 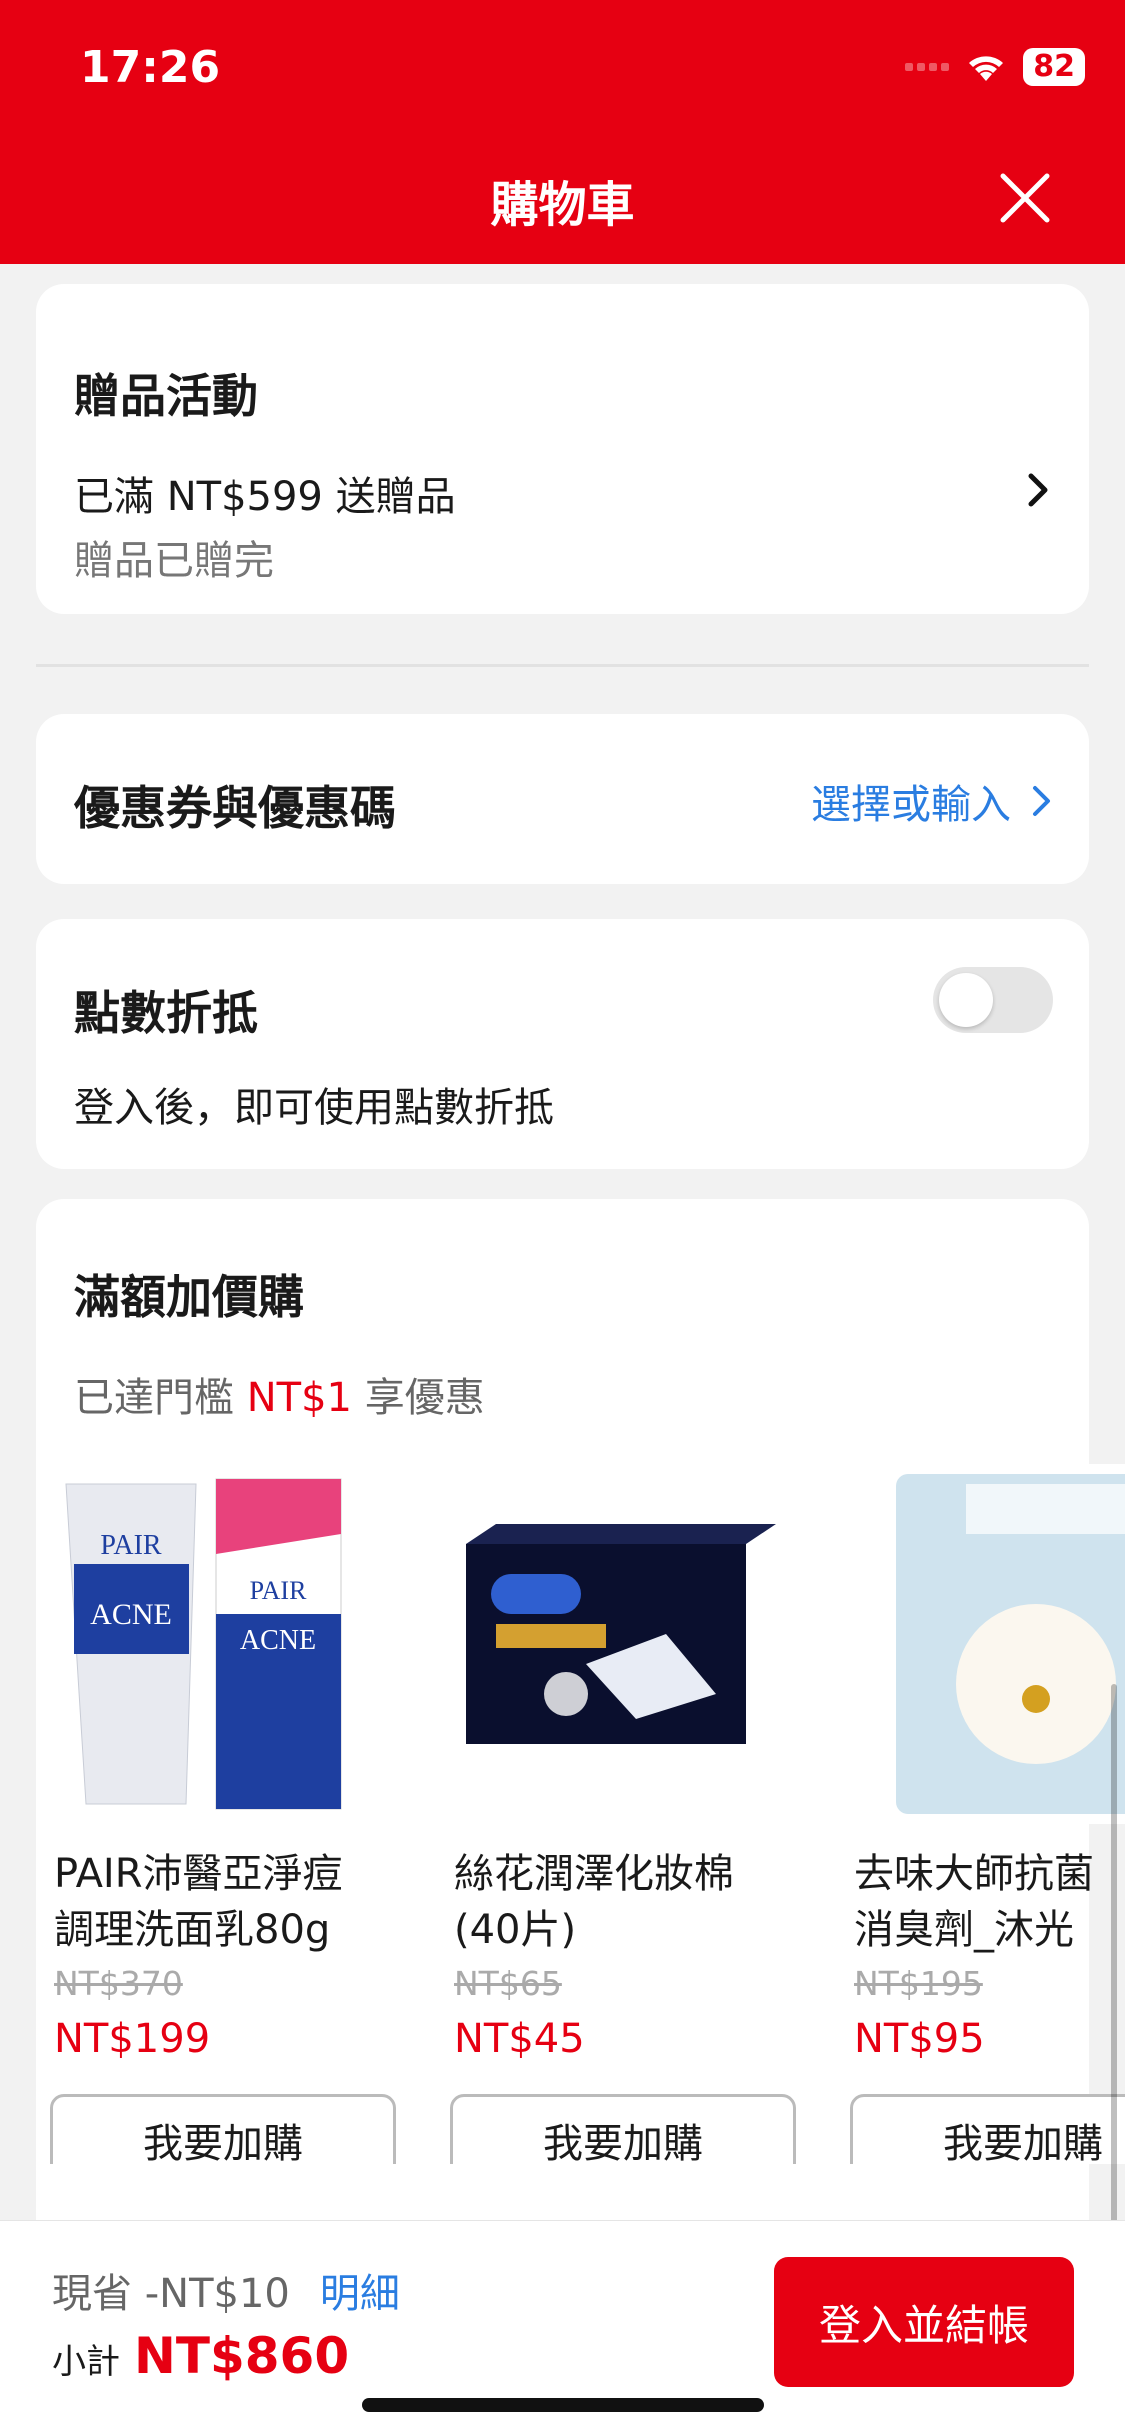 What do you see at coordinates (174, 561) in the screenshot?
I see `gift-note: 贈品已贈完` at bounding box center [174, 561].